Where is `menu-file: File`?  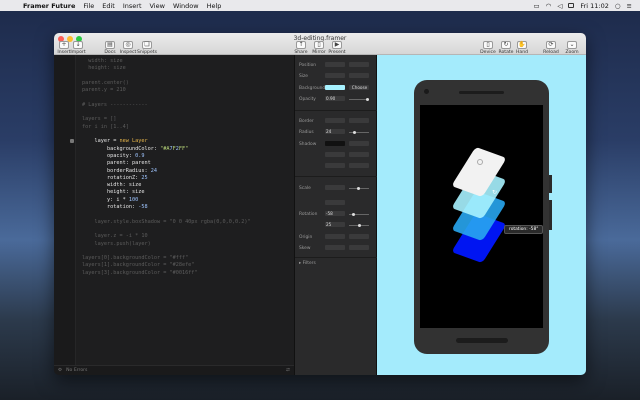
menu-file: File is located at coordinates (88, 6).